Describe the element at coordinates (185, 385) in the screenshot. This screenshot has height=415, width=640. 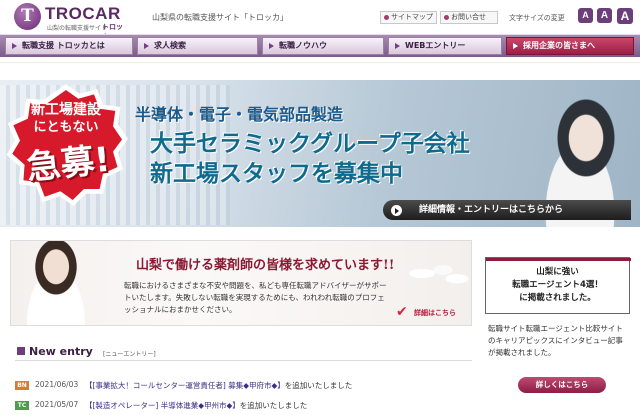
I see `entry-link: 【[事業拡大！コールセンター運営責任者] 募集◆甲府市◆】` at that location.